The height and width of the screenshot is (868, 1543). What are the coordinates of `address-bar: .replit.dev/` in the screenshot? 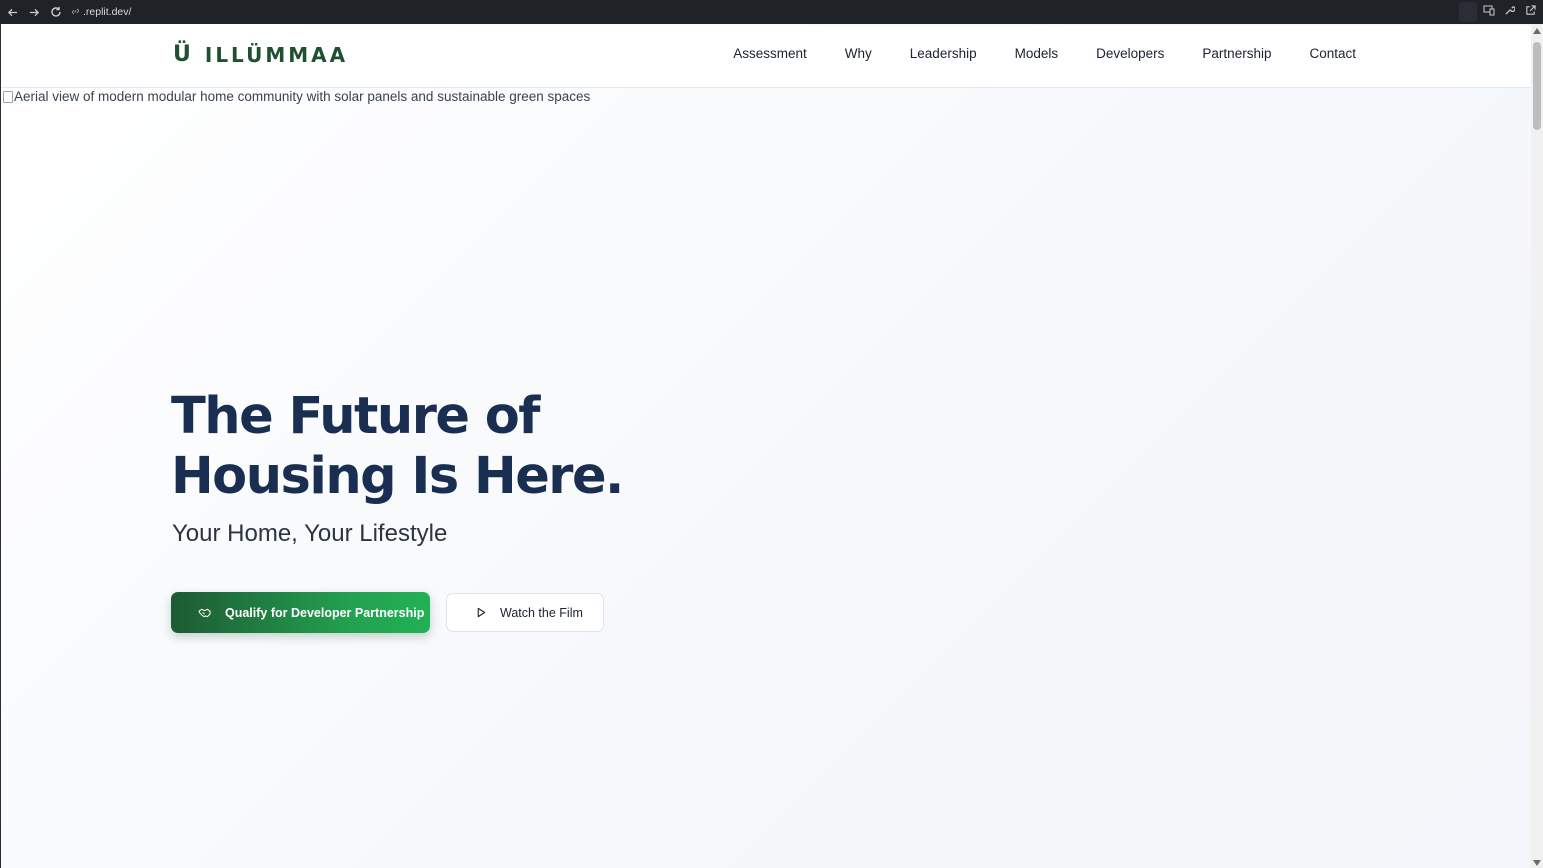 It's located at (101, 12).